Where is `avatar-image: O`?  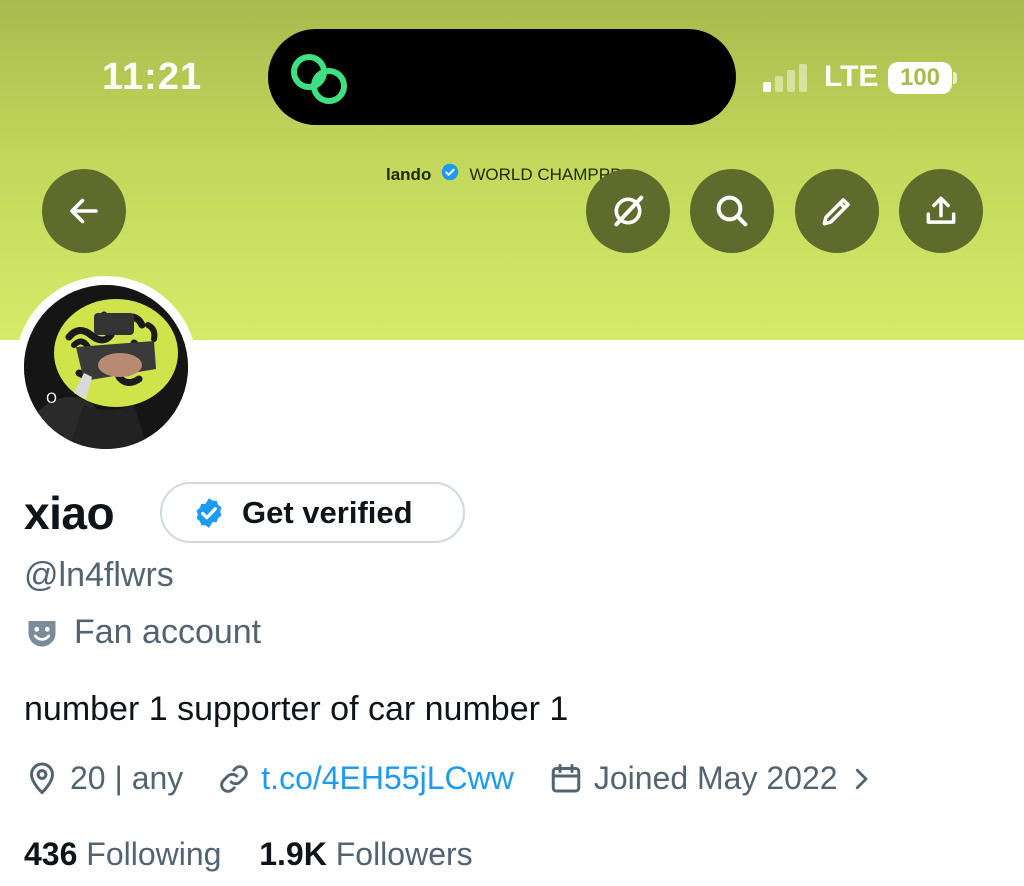 avatar-image: O is located at coordinates (106, 367).